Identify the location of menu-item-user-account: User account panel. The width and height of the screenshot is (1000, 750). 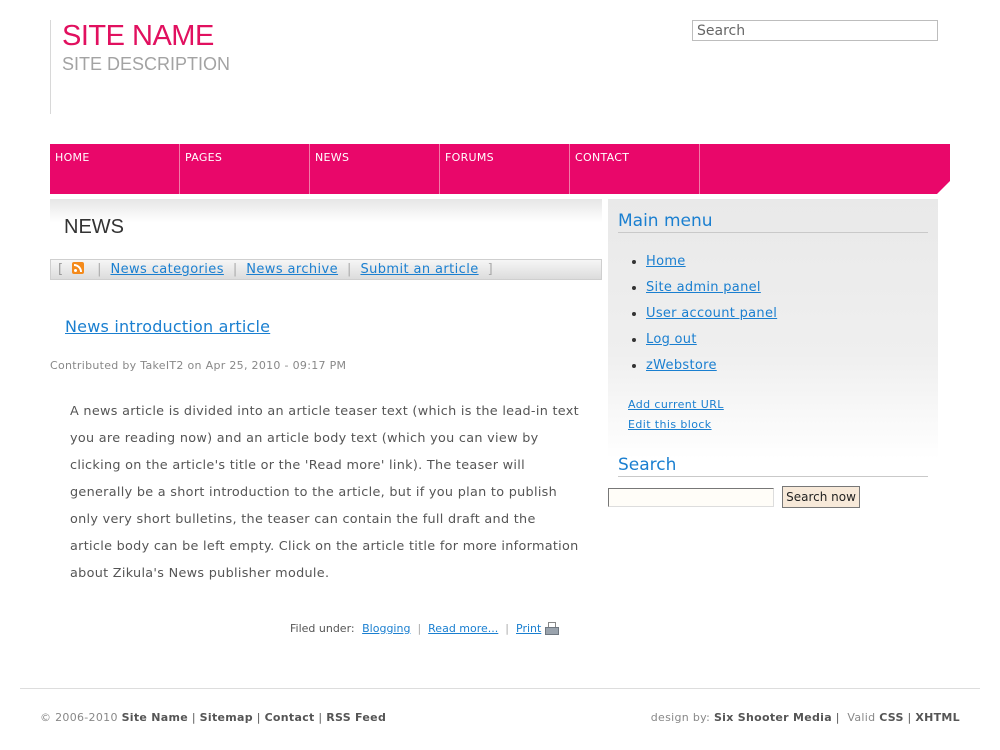
(711, 313).